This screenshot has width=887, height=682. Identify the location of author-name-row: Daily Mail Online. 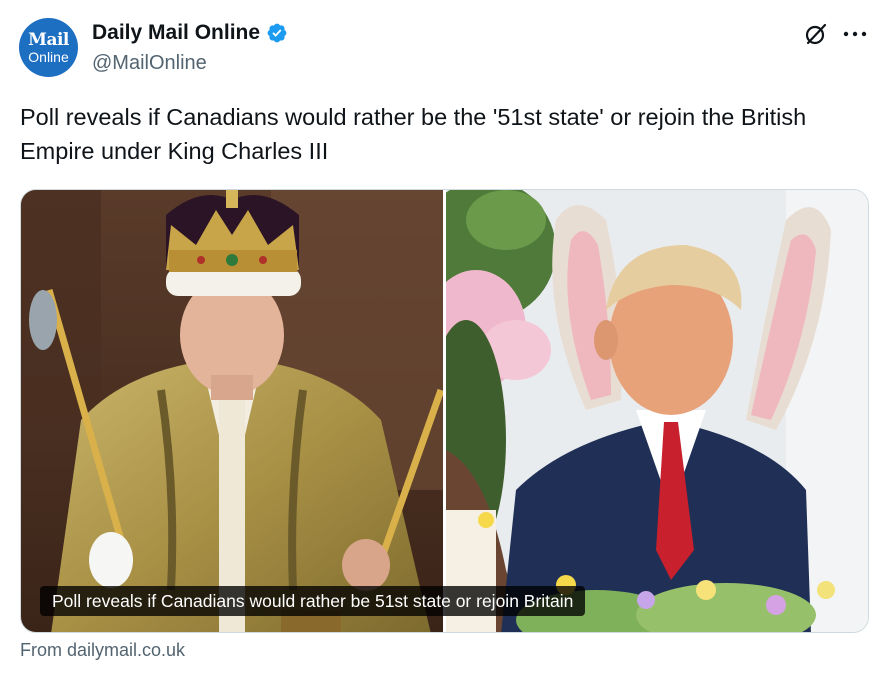
(190, 33).